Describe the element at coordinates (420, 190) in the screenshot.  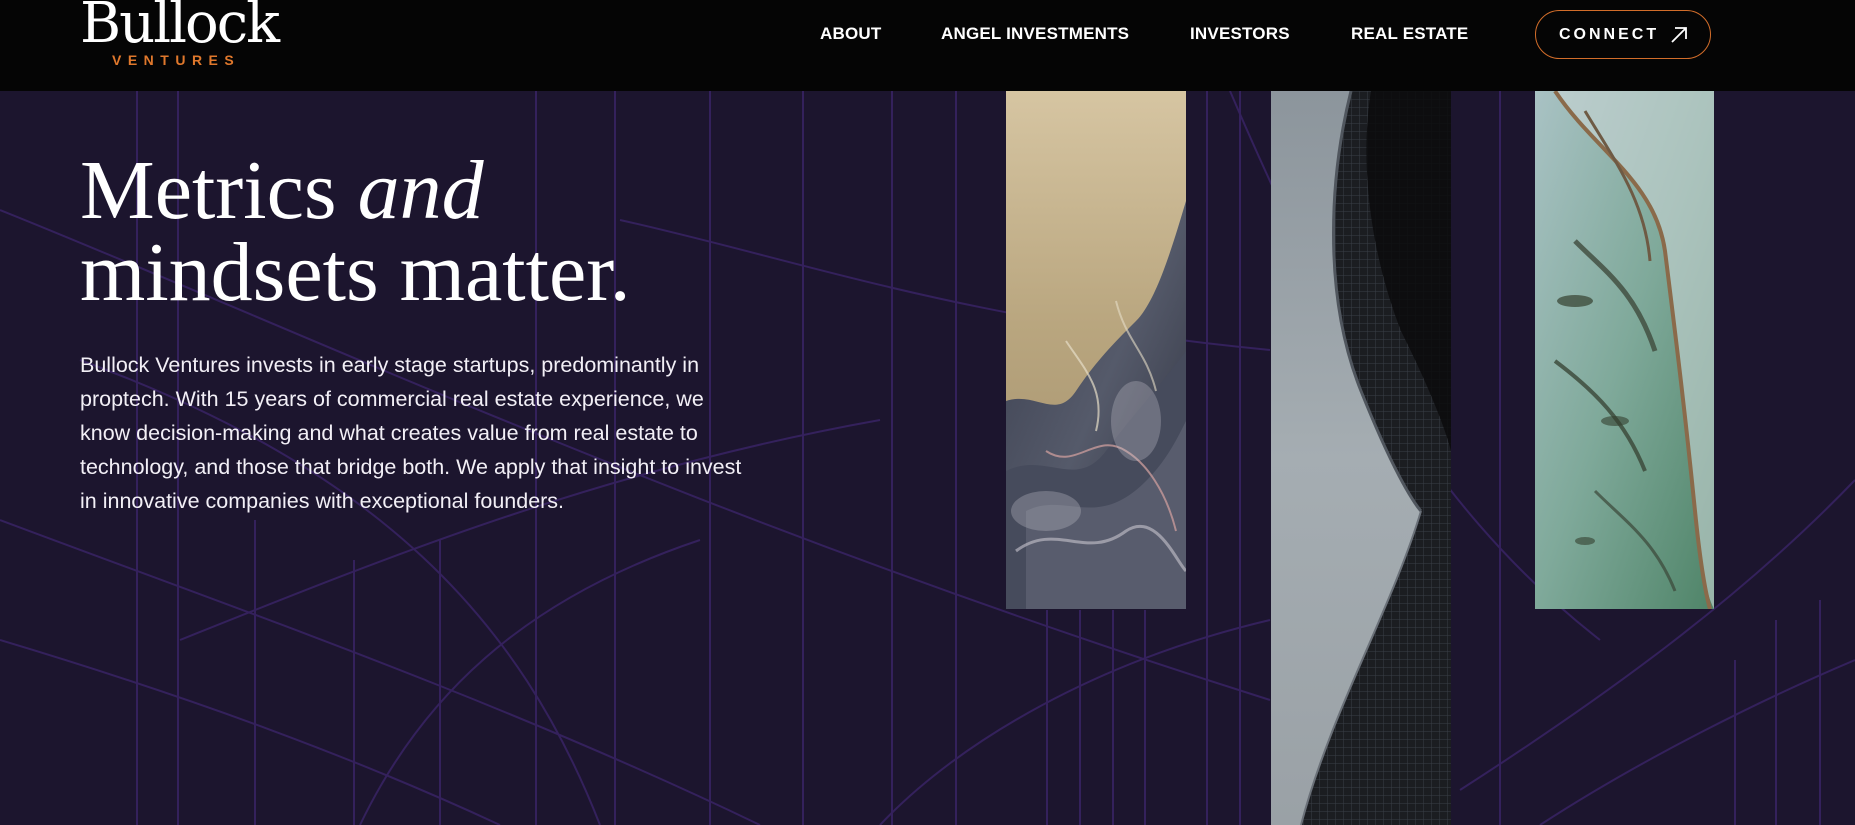
I see `hero-title-emphasis: and` at that location.